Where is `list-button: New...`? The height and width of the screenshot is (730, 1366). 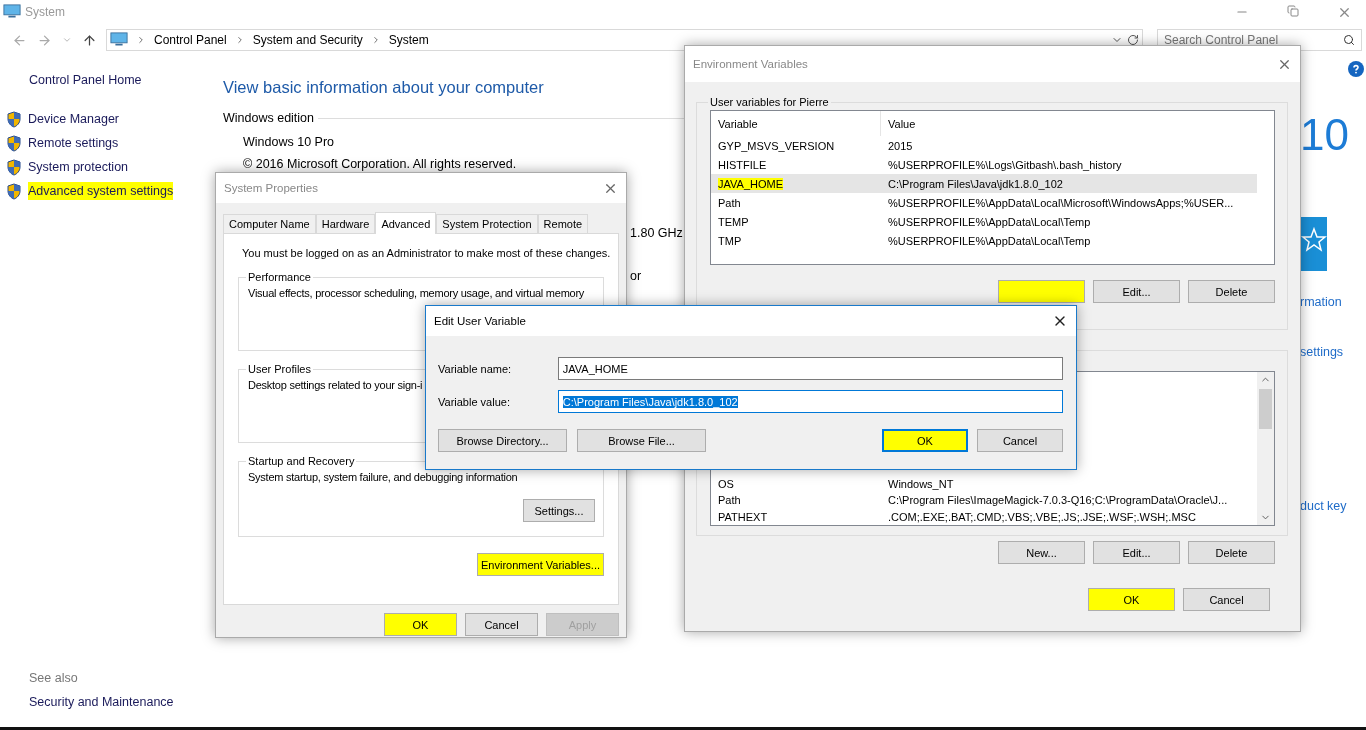
list-button: New... is located at coordinates (1041, 552).